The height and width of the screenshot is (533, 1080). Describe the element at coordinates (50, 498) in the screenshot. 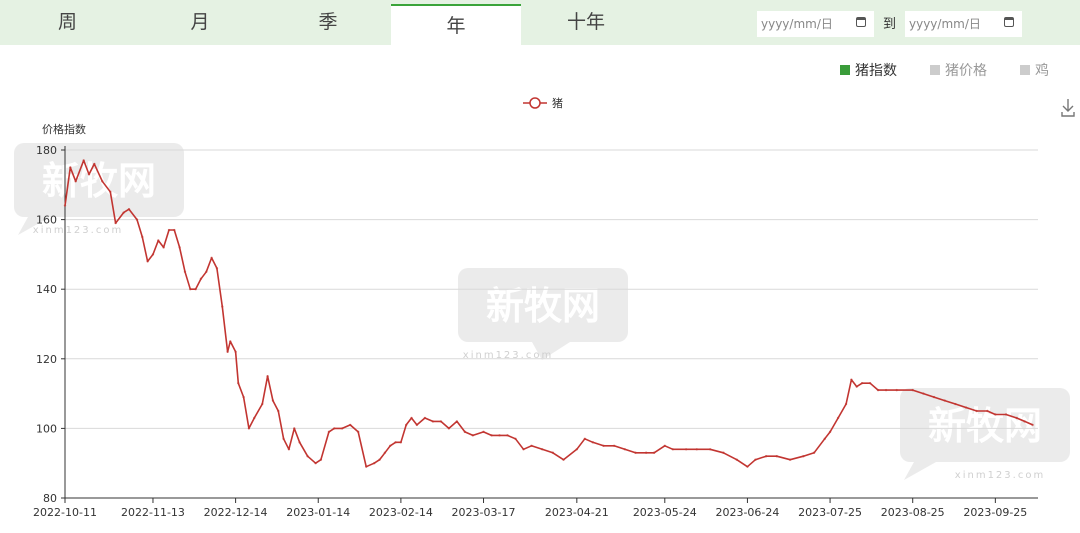

I see `y-tick-label: 80` at that location.